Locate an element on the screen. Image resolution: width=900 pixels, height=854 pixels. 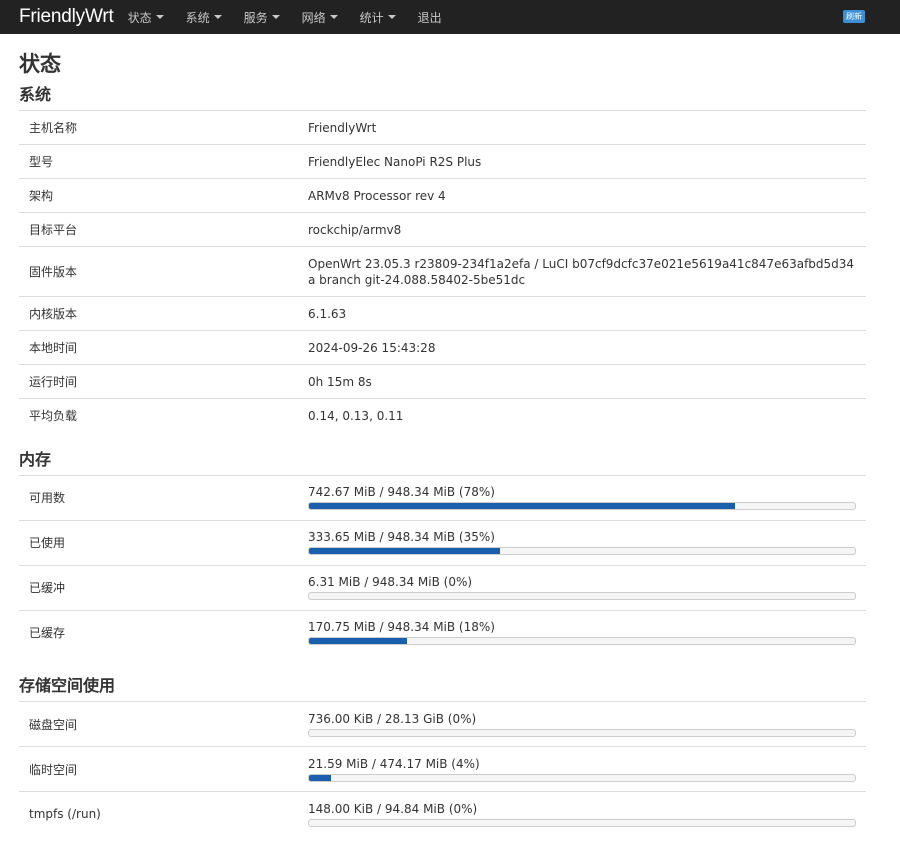
nav-status: 状态 is located at coordinates (146, 17).